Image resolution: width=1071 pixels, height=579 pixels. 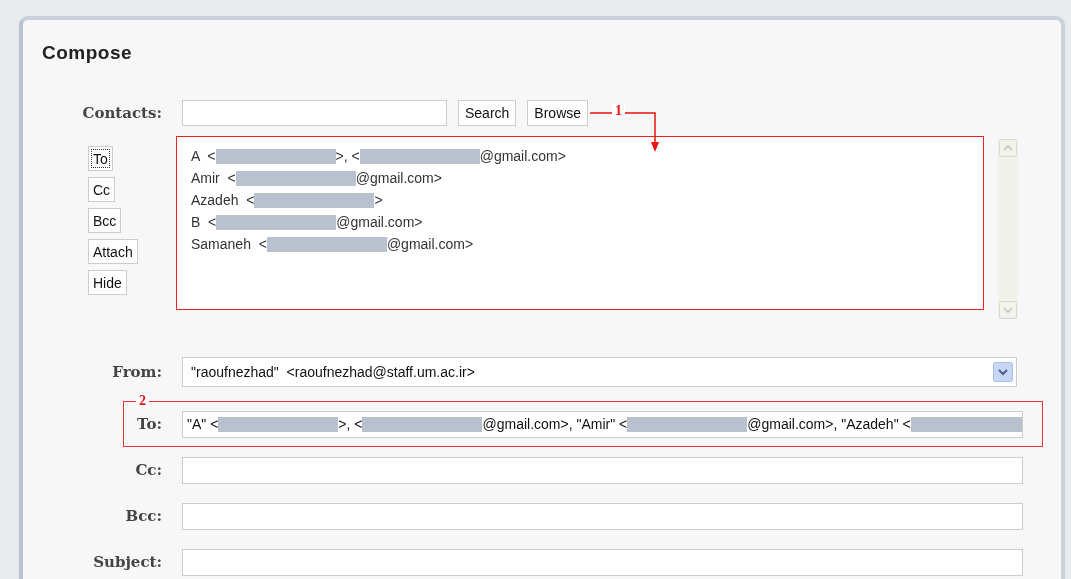 What do you see at coordinates (102, 189) in the screenshot?
I see `recipient-button: Cc` at bounding box center [102, 189].